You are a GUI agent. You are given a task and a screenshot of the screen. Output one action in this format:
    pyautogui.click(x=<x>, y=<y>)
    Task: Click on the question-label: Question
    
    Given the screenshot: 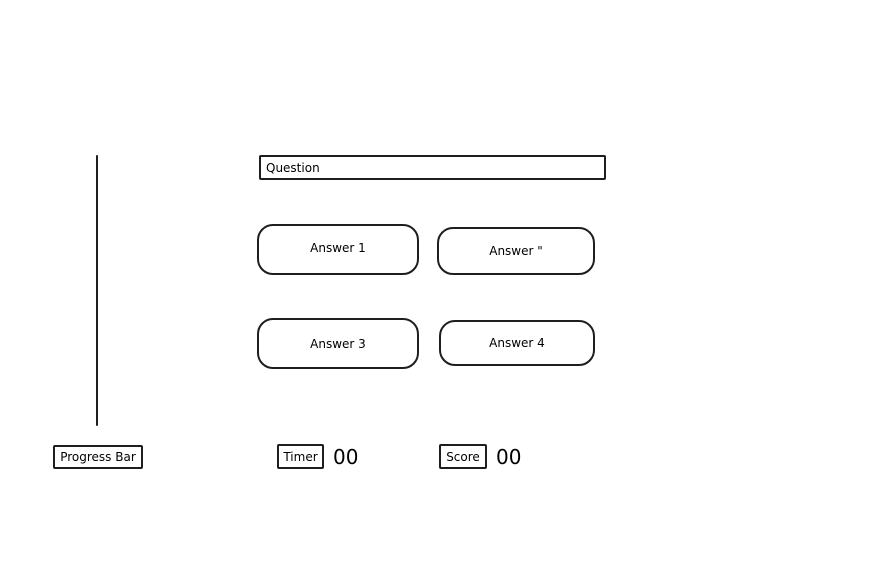 What is the action you would take?
    pyautogui.click(x=293, y=167)
    